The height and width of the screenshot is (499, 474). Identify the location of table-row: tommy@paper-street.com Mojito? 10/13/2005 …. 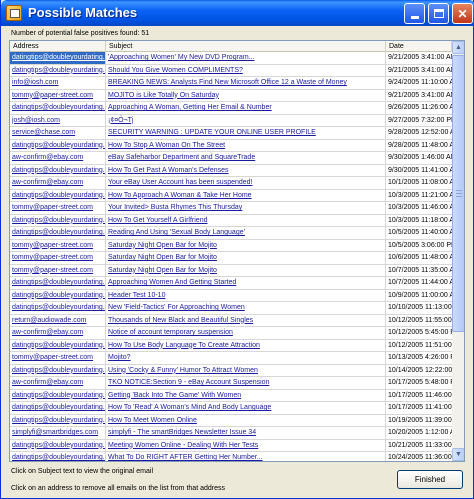
(231, 358).